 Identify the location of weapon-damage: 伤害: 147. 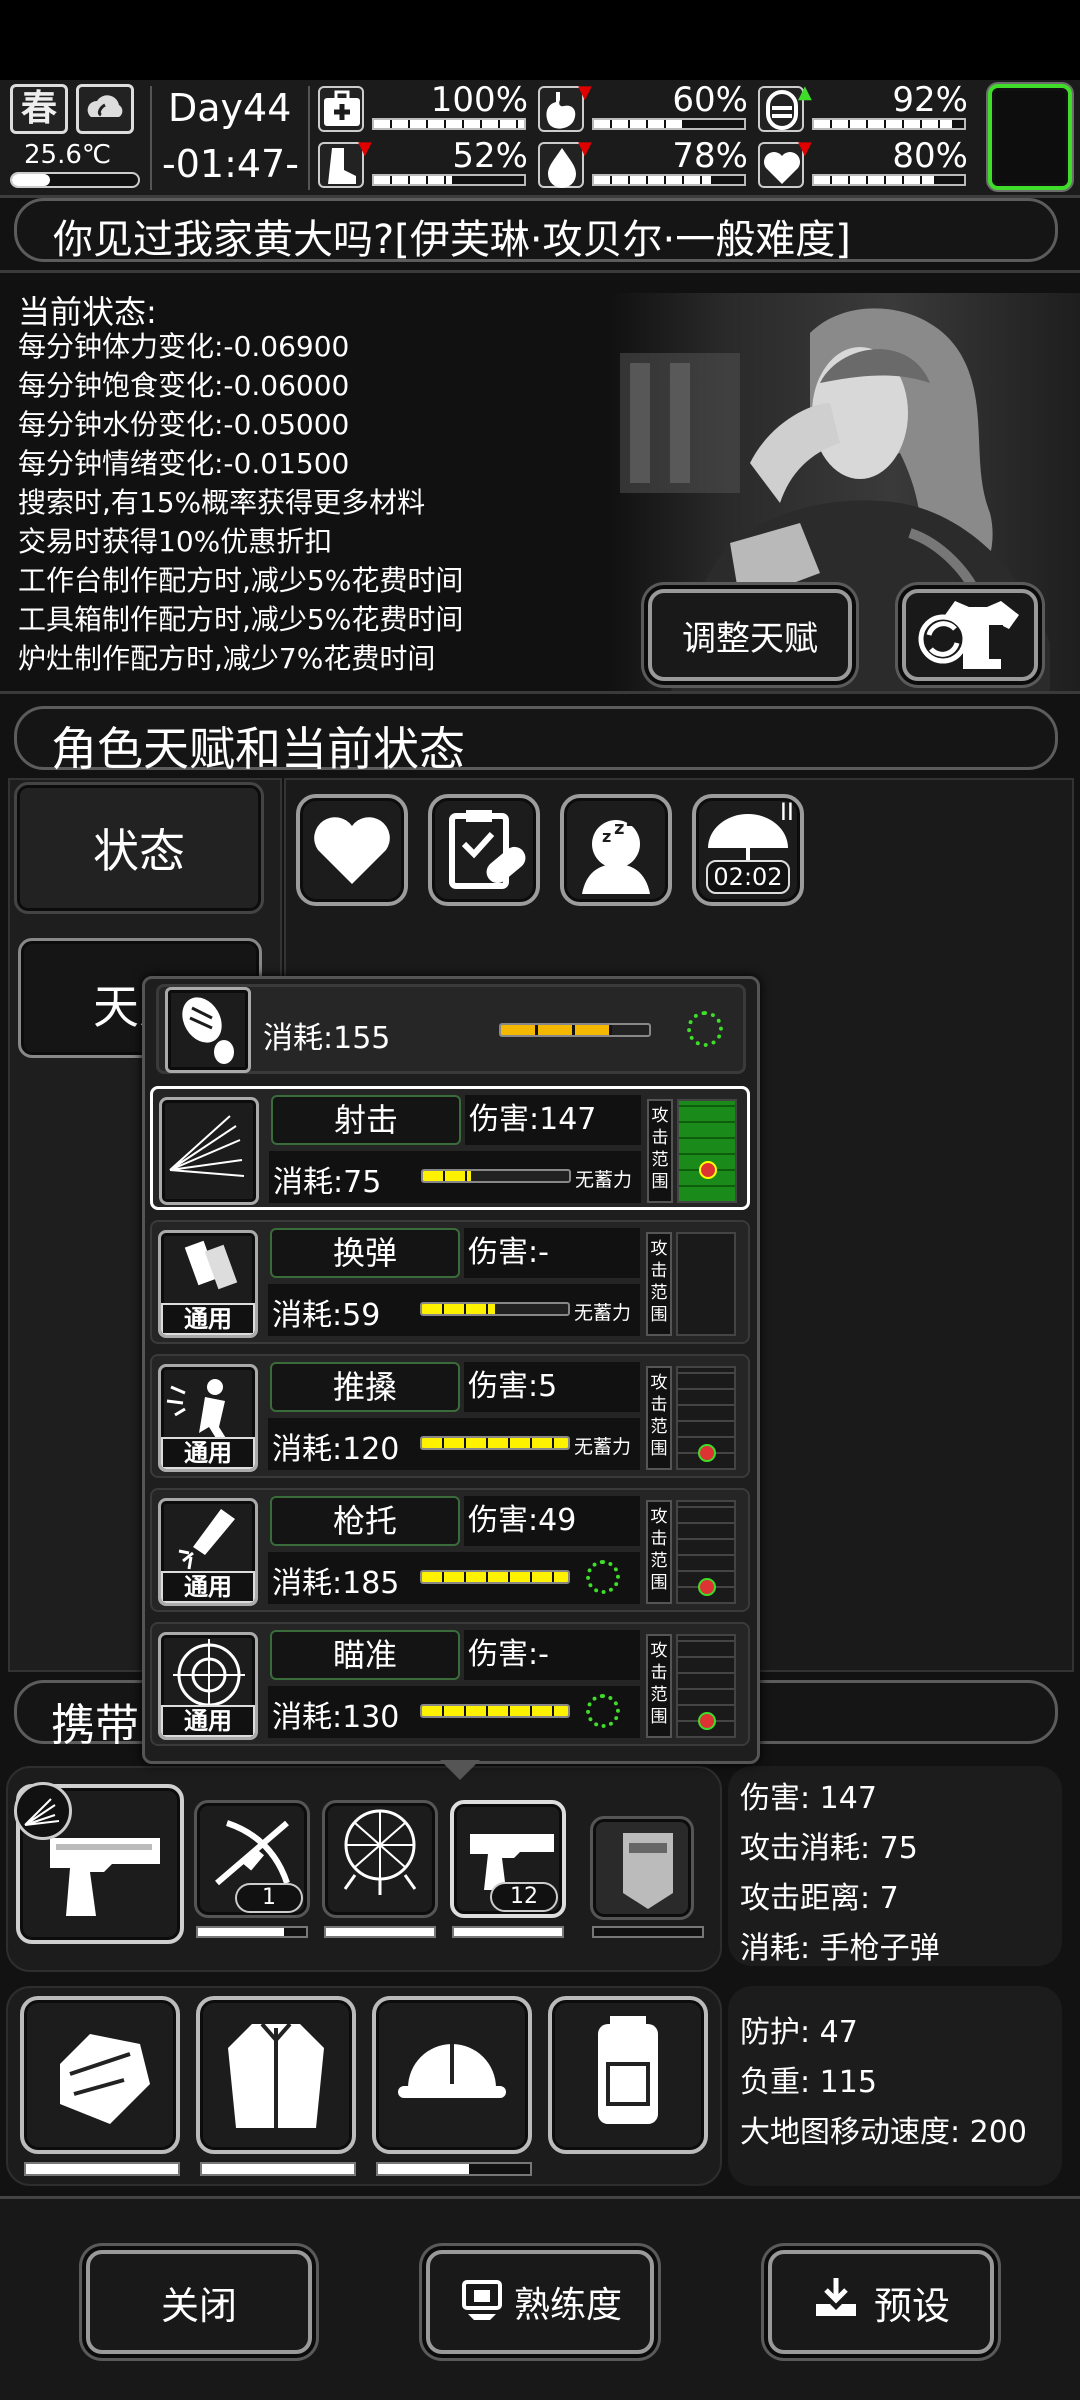
(808, 1798).